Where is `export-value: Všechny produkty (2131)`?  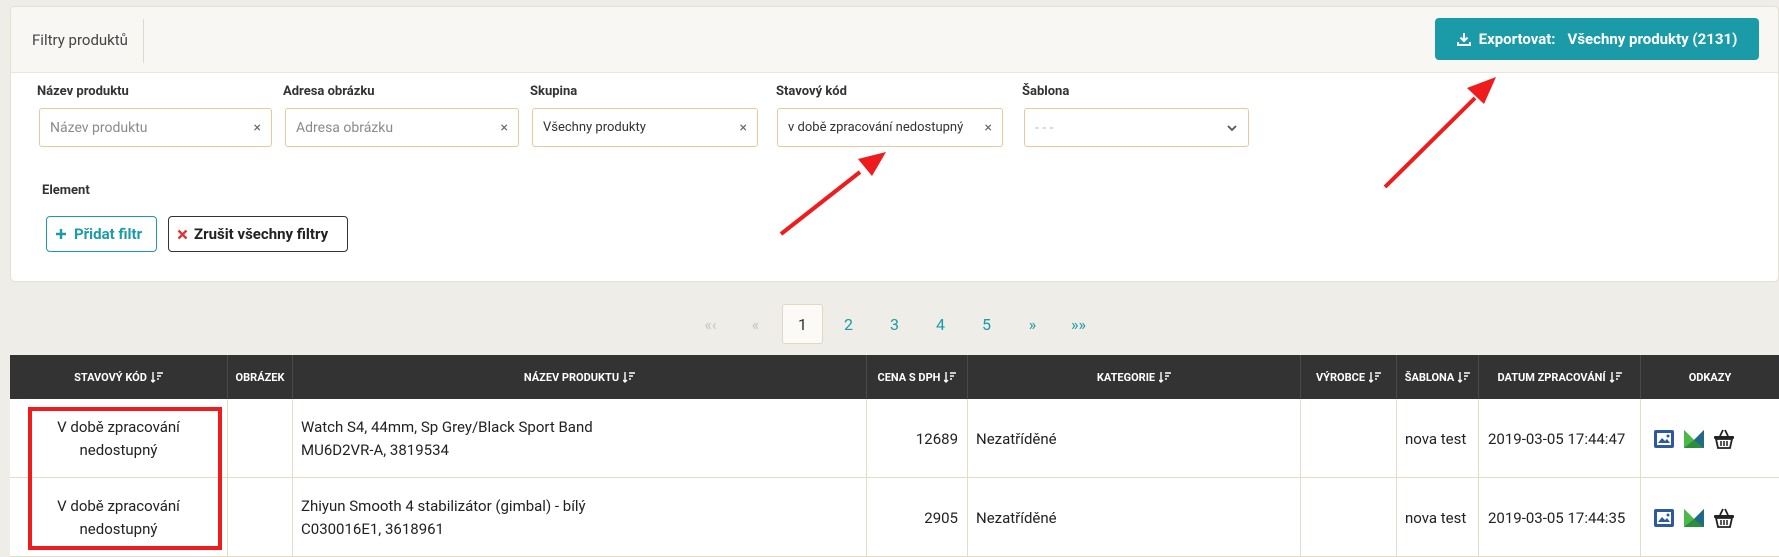
export-value: Všechny produkty (2131) is located at coordinates (1652, 39).